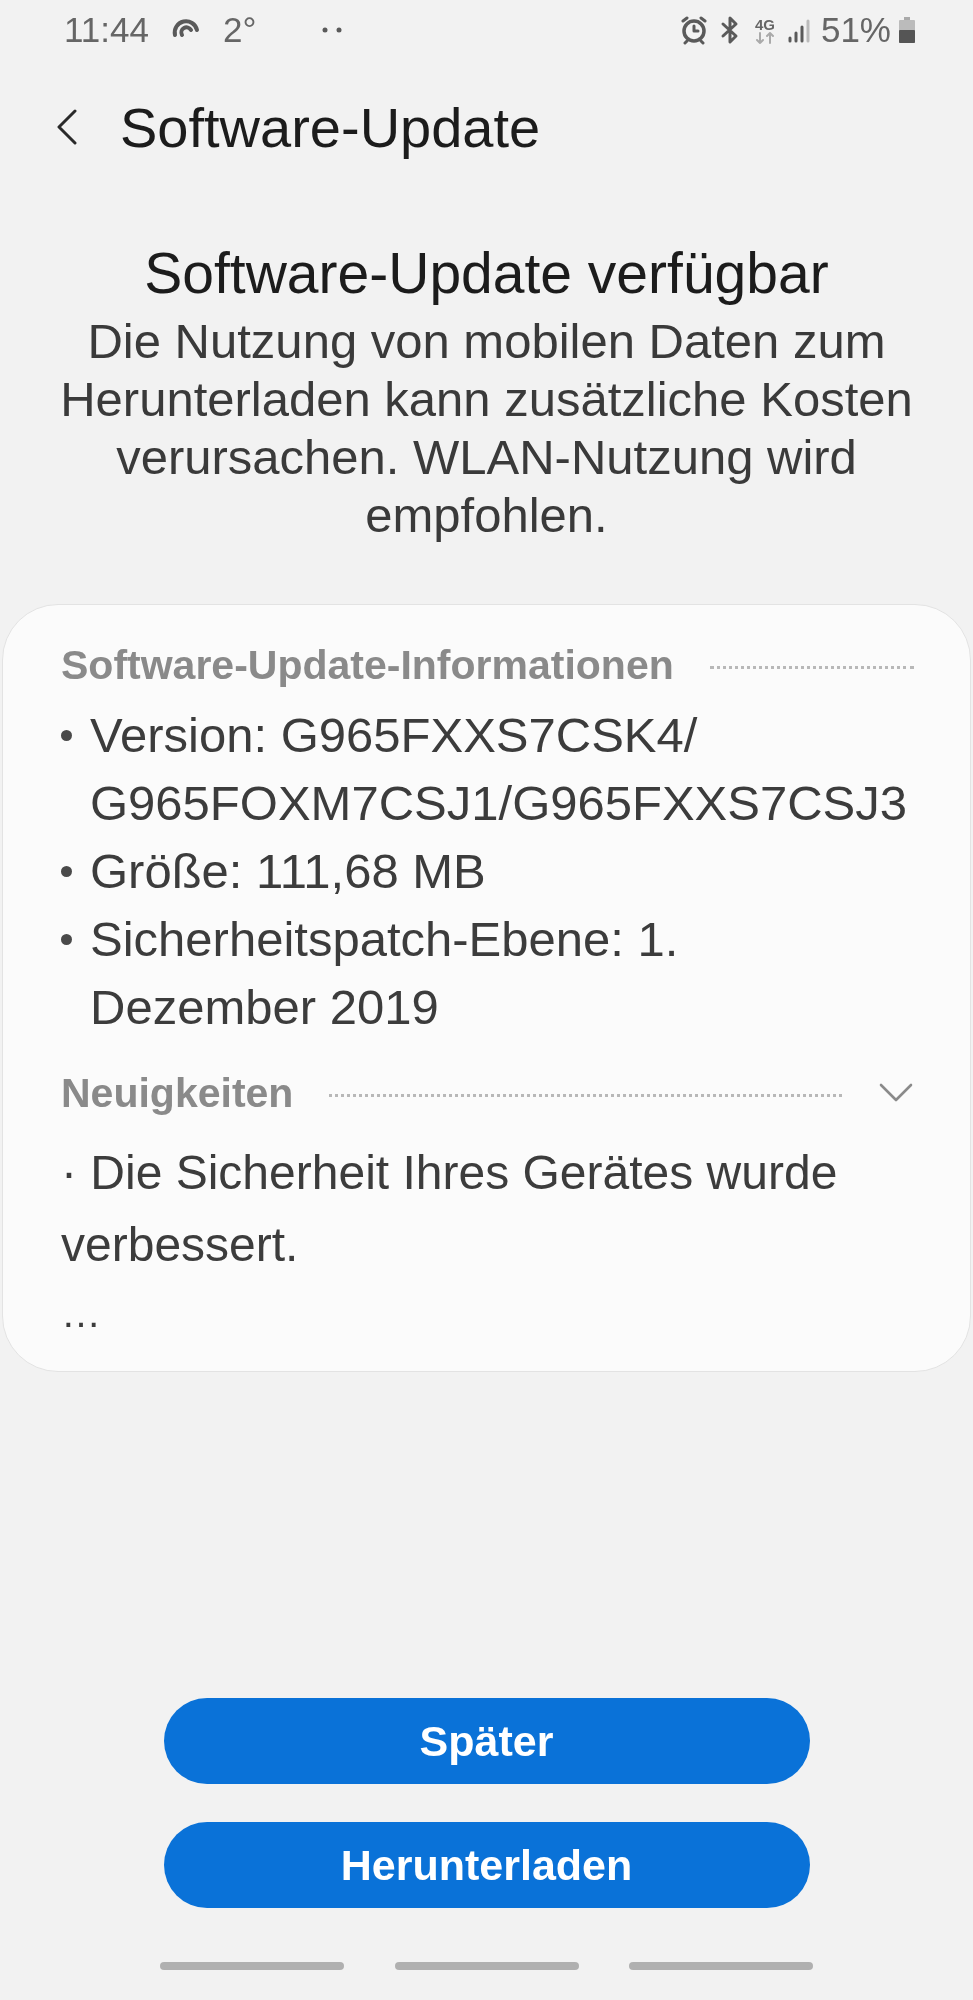 Image resolution: width=973 pixels, height=2000 pixels. What do you see at coordinates (486, 1865) in the screenshot?
I see `download-button: Herunterladen` at bounding box center [486, 1865].